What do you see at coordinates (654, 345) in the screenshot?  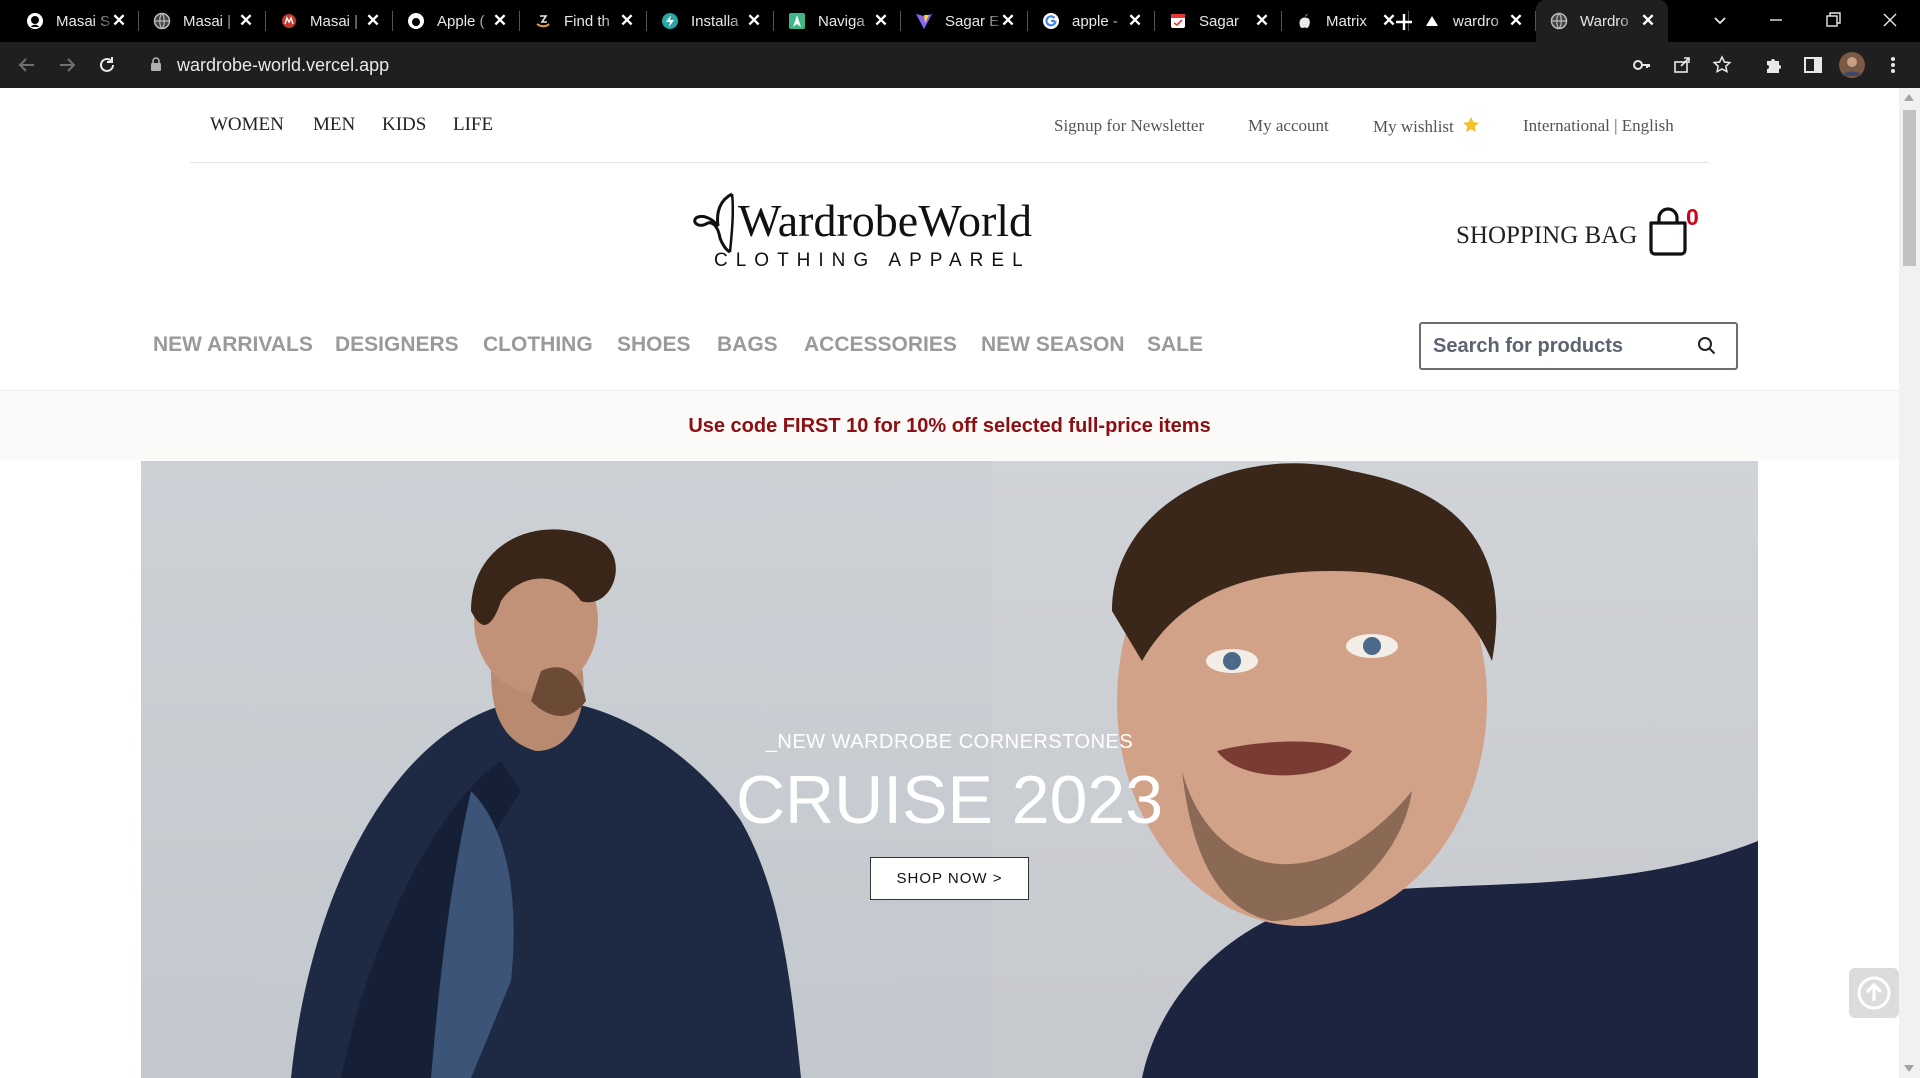 I see `category-shoes: SHOES` at bounding box center [654, 345].